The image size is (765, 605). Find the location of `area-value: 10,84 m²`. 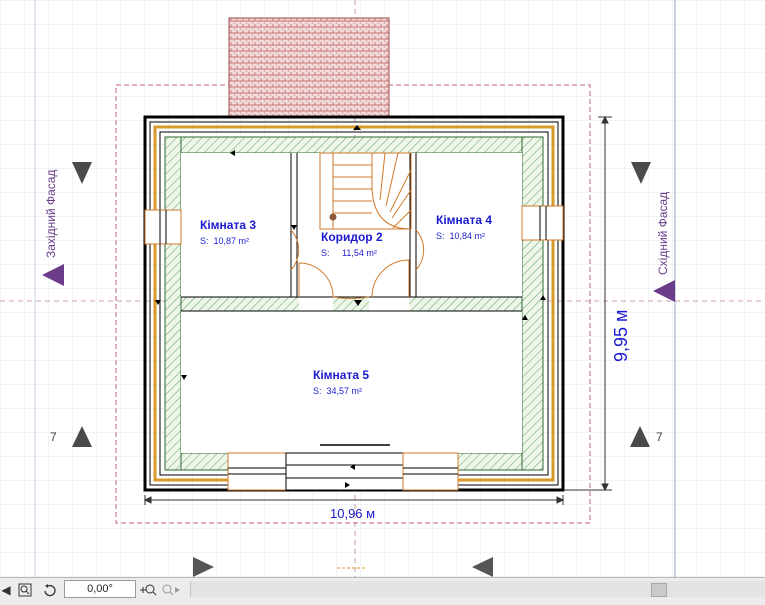

area-value: 10,84 m² is located at coordinates (467, 236).